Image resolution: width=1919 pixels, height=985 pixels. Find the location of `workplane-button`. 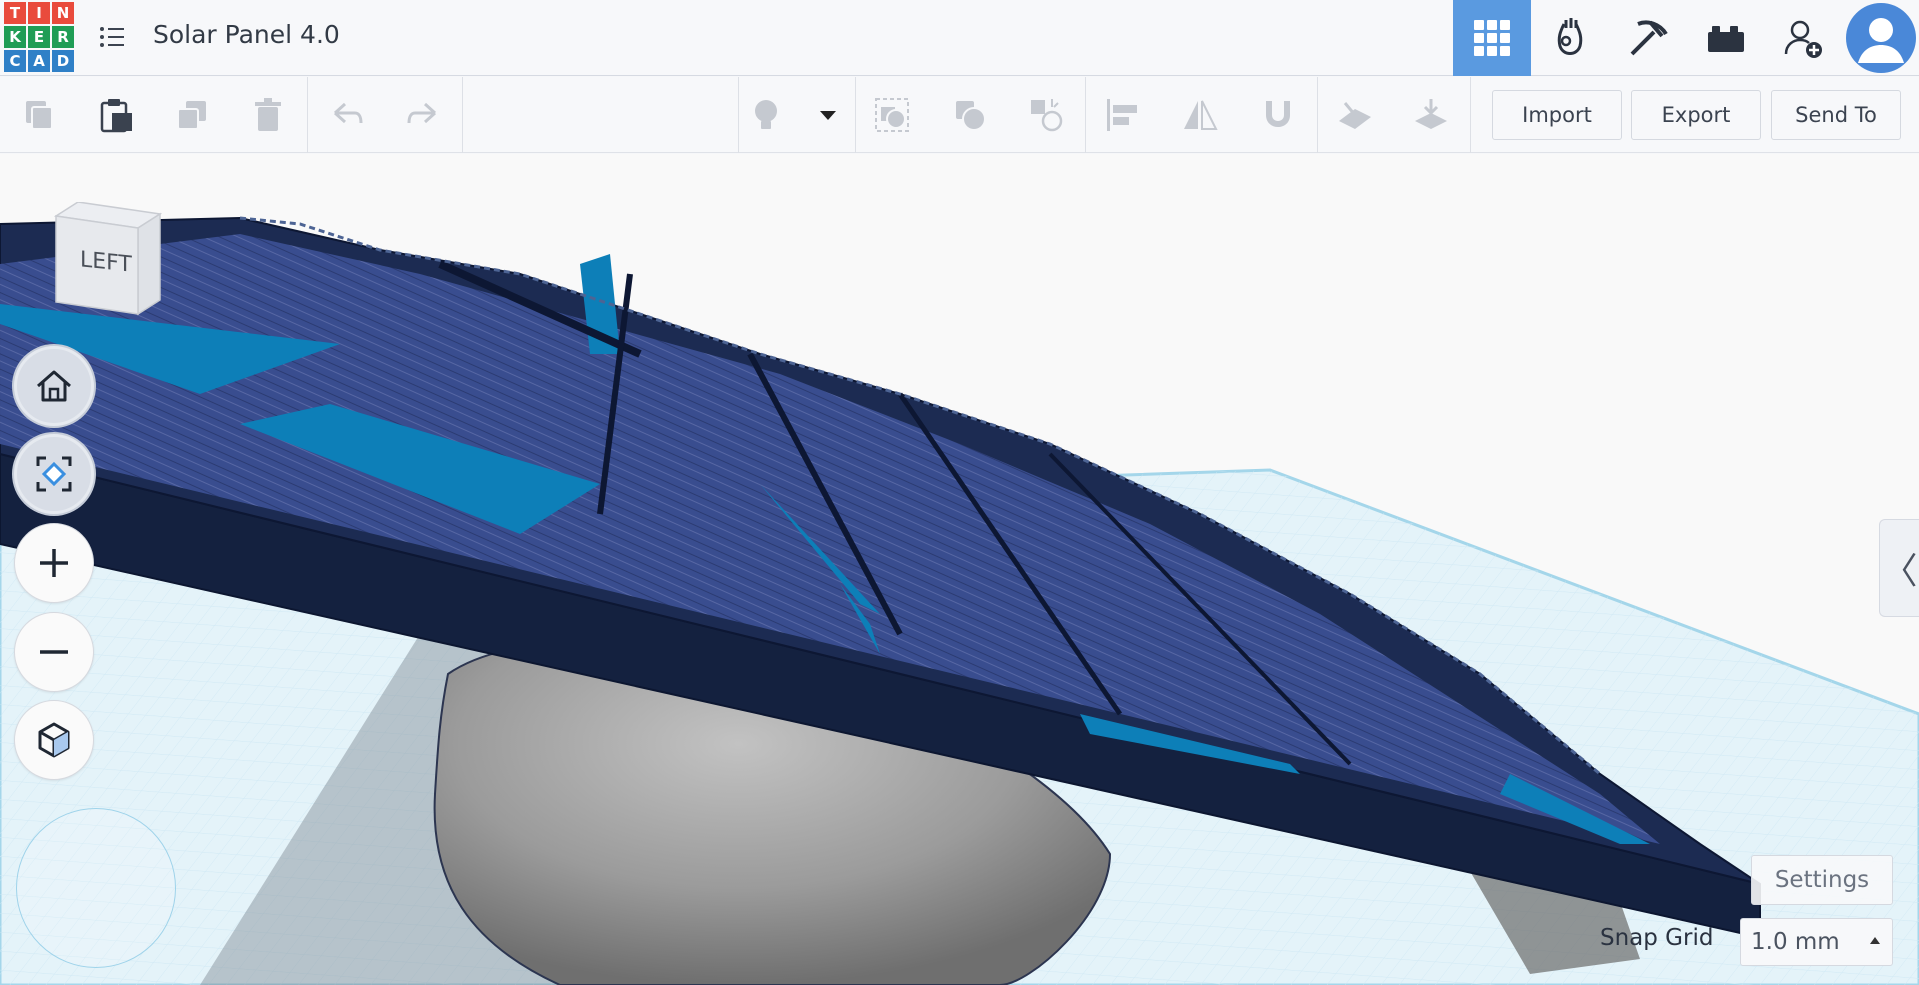

workplane-button is located at coordinates (1355, 115).